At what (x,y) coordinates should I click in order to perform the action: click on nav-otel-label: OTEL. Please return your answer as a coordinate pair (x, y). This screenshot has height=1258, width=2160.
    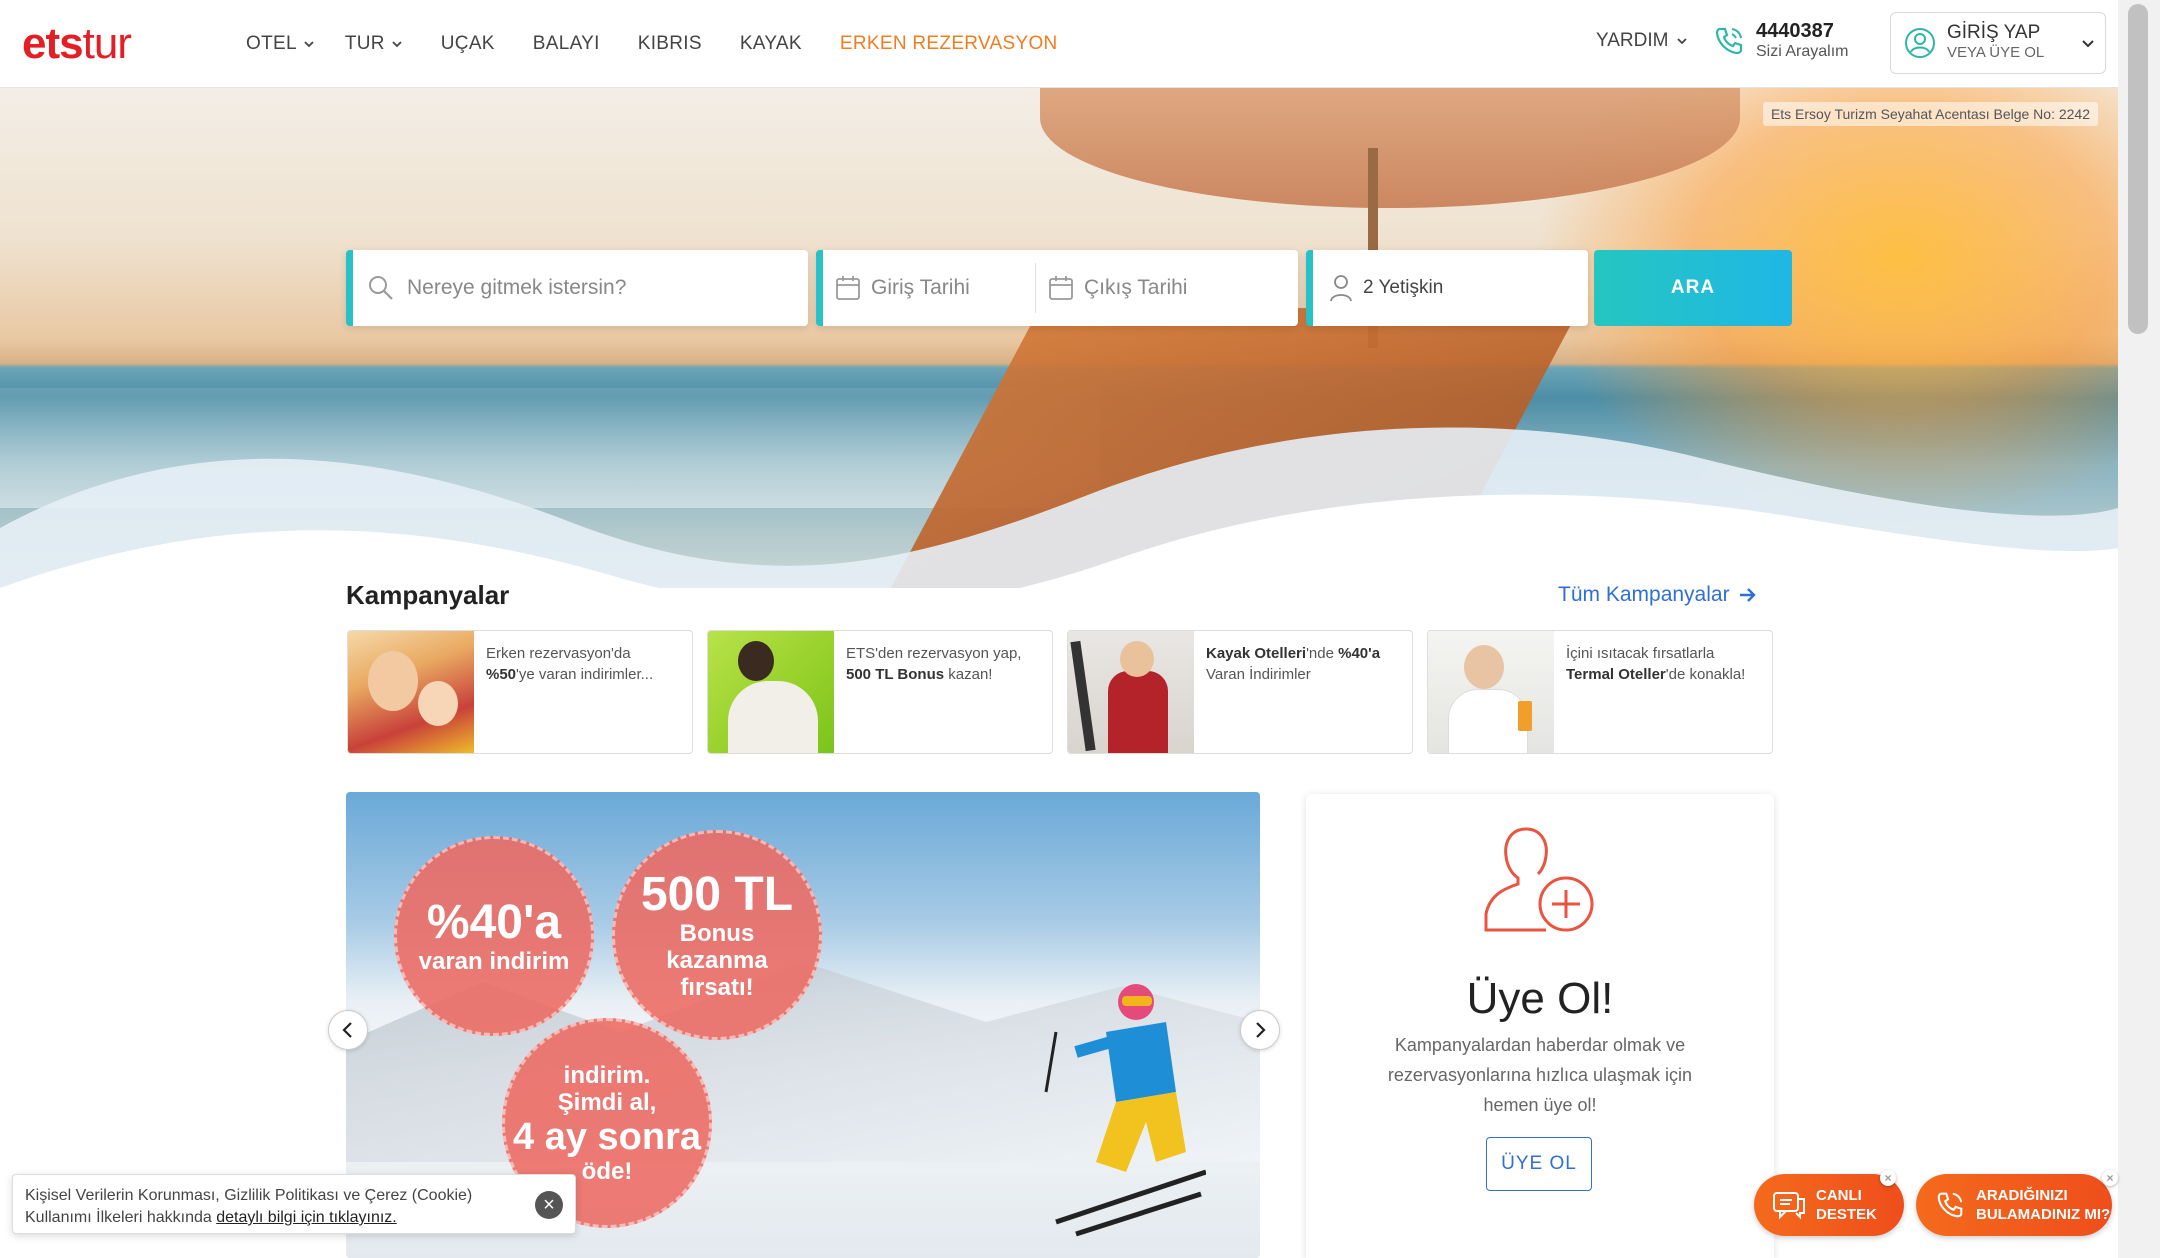
    Looking at the image, I should click on (271, 43).